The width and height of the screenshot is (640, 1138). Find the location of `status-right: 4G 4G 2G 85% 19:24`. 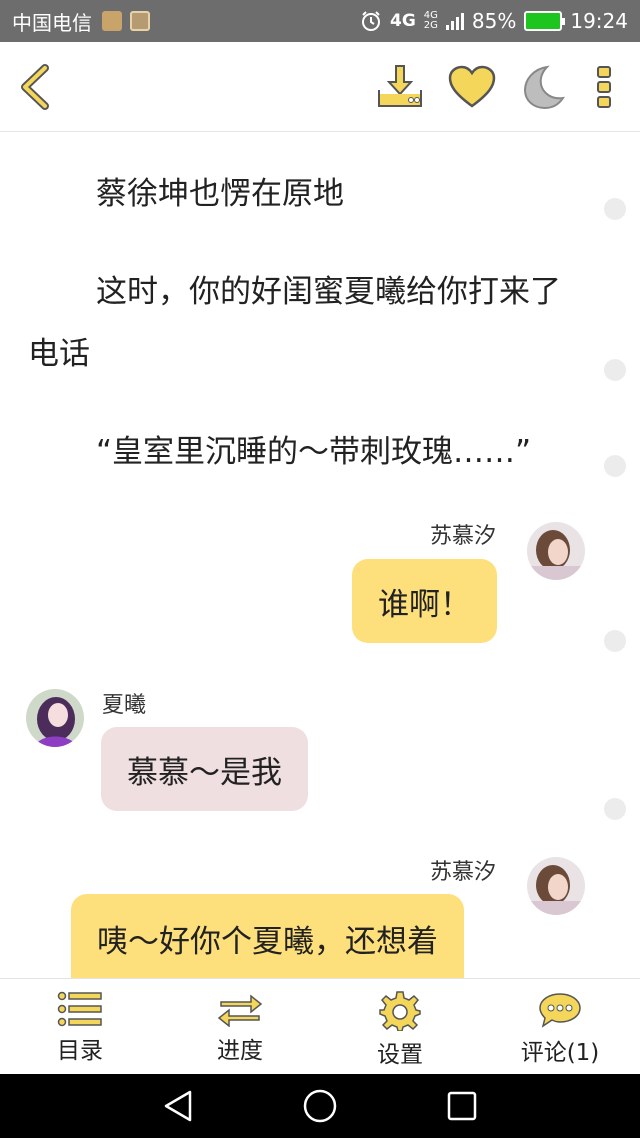

status-right: 4G 4G 2G 85% 19:24 is located at coordinates (494, 21).